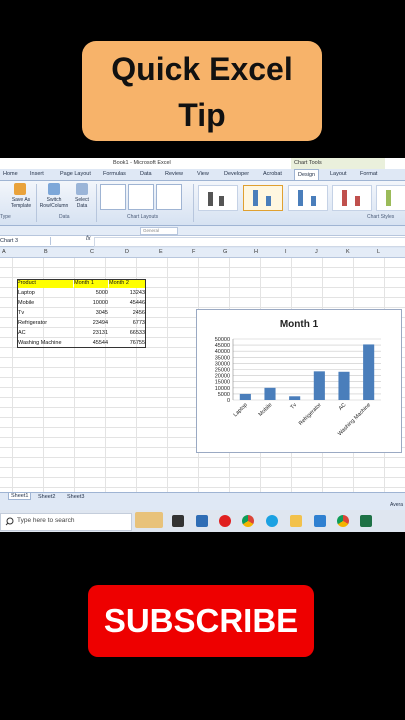  What do you see at coordinates (202, 231) in the screenshot?
I see `quick-toolbar: General` at bounding box center [202, 231].